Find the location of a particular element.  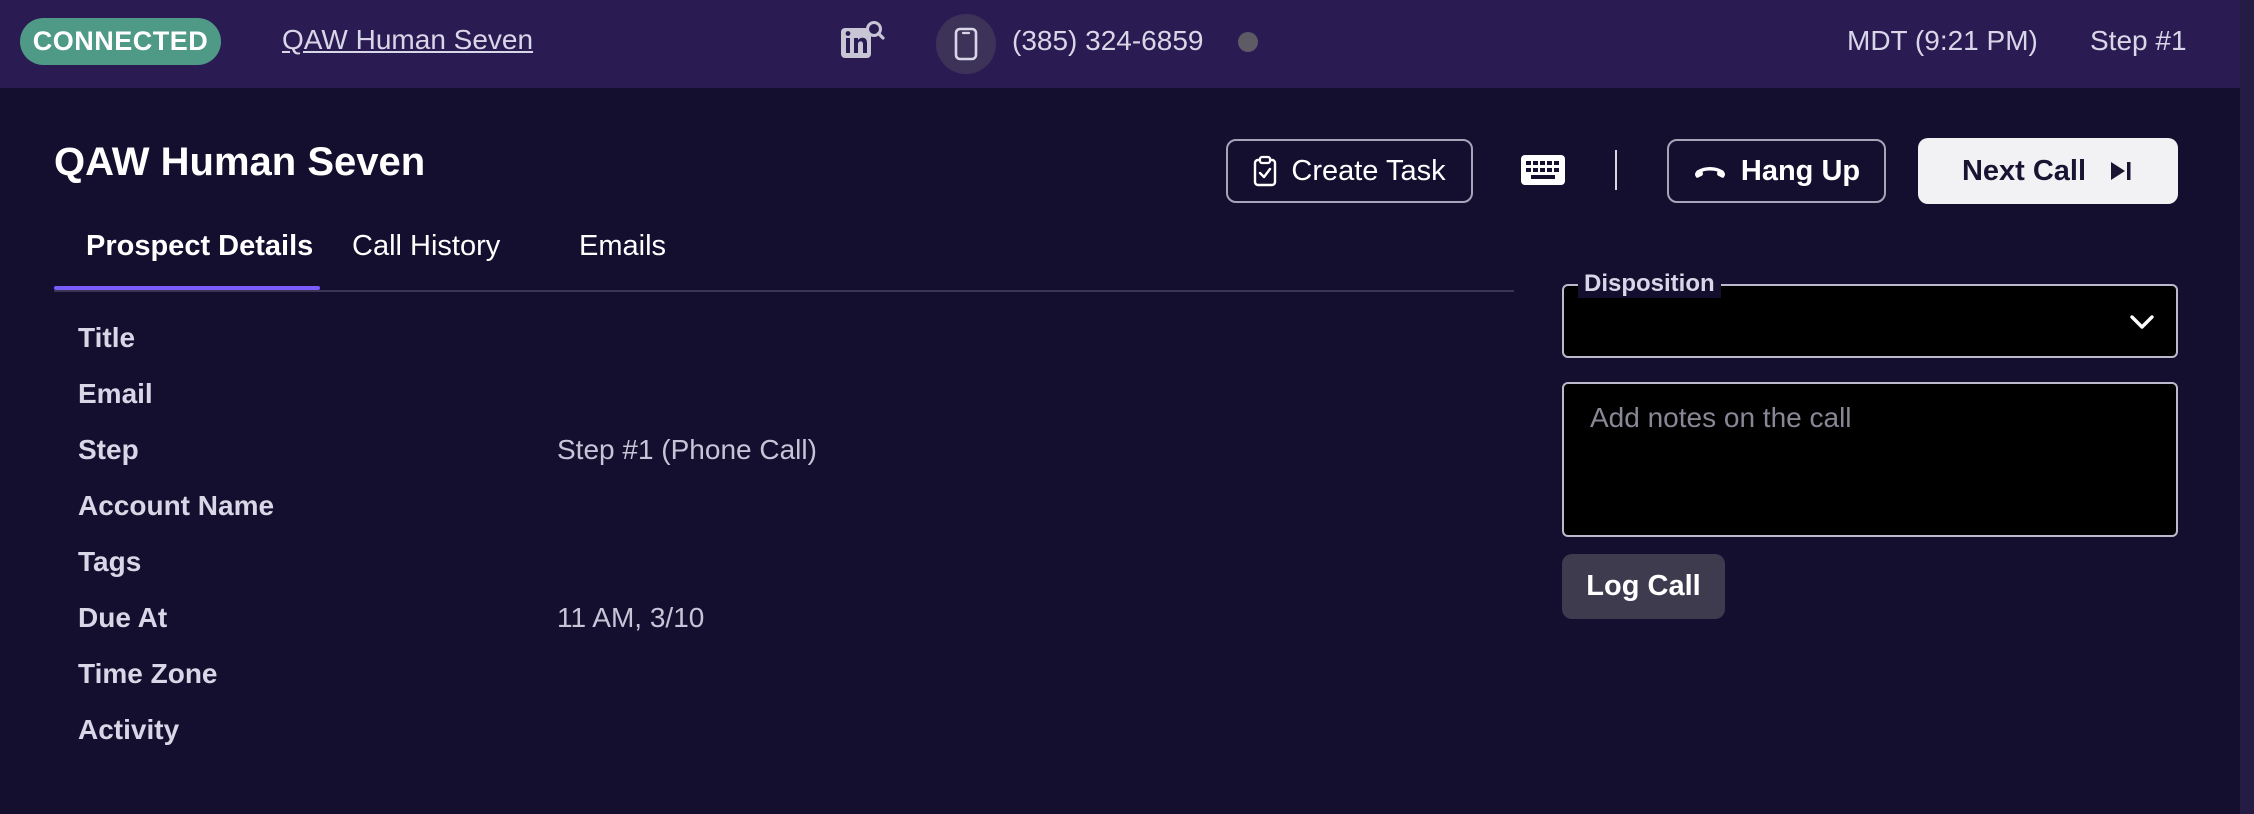

detail-row-time-zone: Time Zone is located at coordinates (528, 680).